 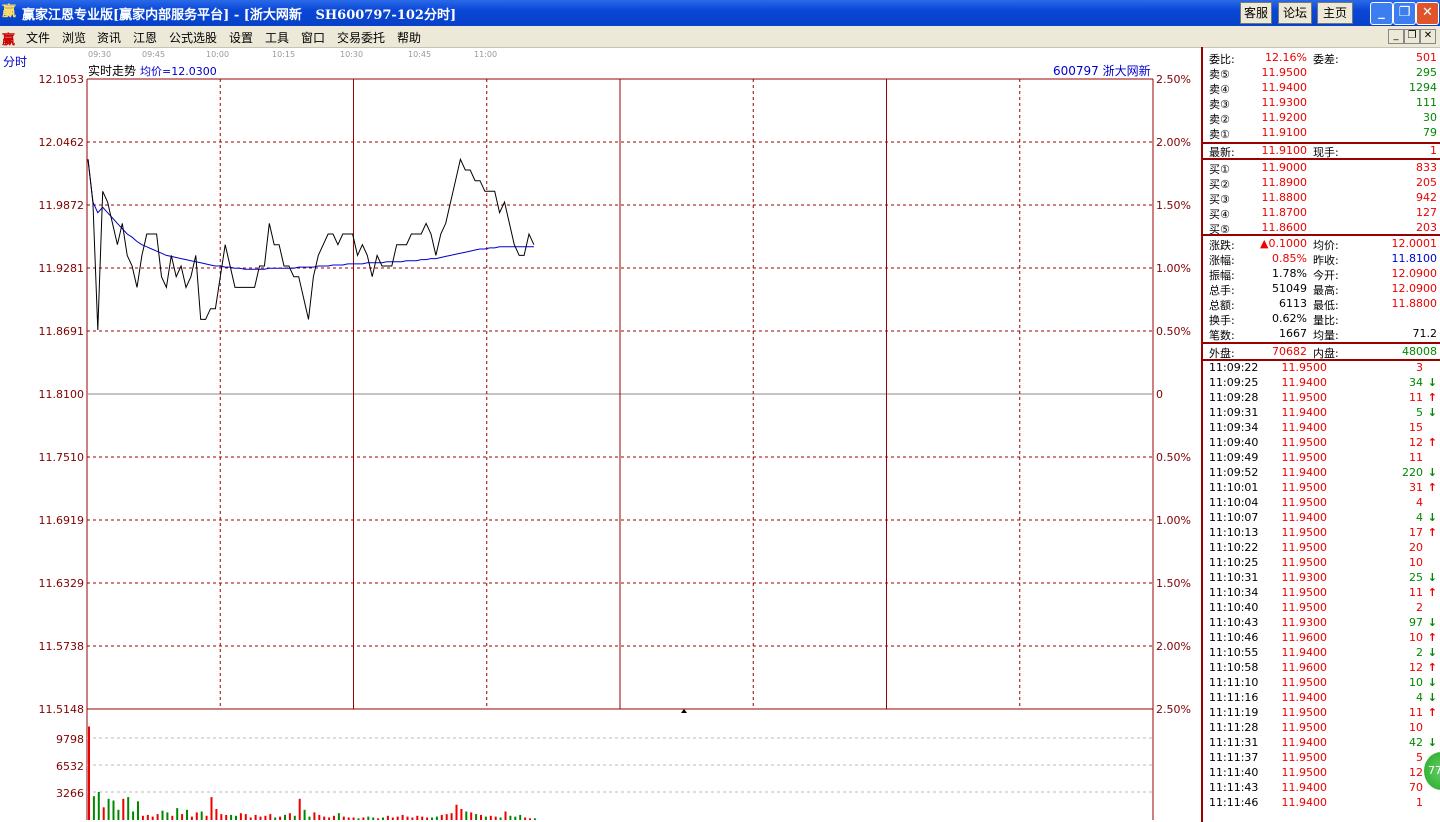 What do you see at coordinates (1323, 412) in the screenshot?
I see `tick-row: 11:09:31 11.9400 5 ↓` at bounding box center [1323, 412].